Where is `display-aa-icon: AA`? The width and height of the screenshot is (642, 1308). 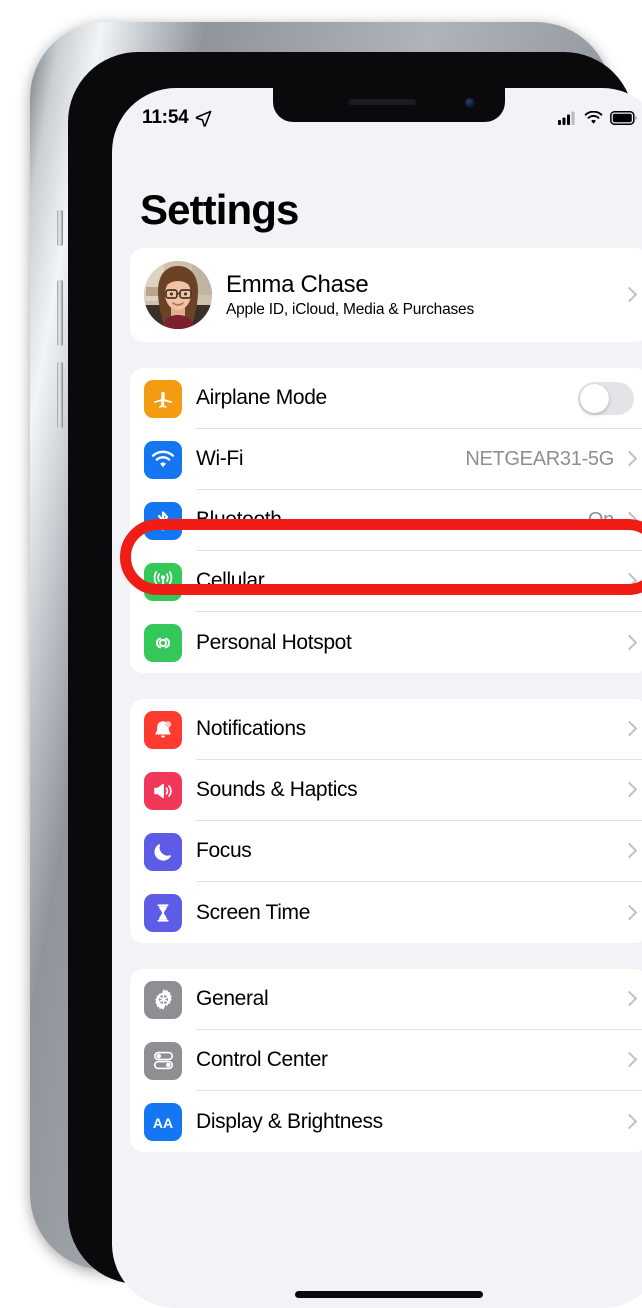
display-aa-icon: AA is located at coordinates (163, 1121).